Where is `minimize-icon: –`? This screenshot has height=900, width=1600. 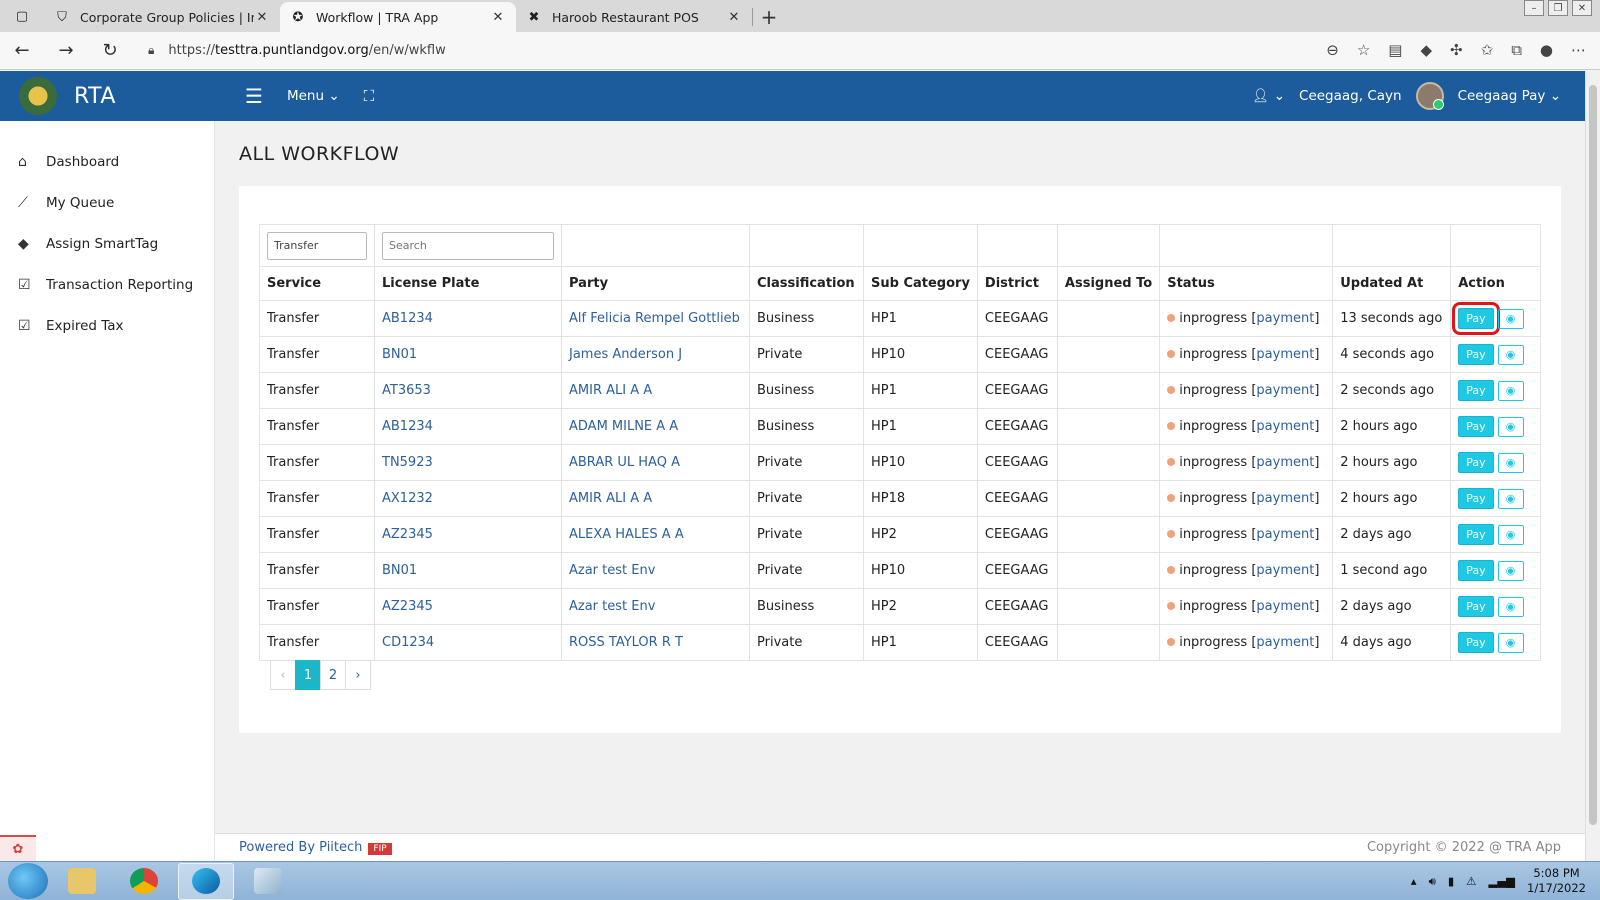 minimize-icon: – is located at coordinates (1534, 8).